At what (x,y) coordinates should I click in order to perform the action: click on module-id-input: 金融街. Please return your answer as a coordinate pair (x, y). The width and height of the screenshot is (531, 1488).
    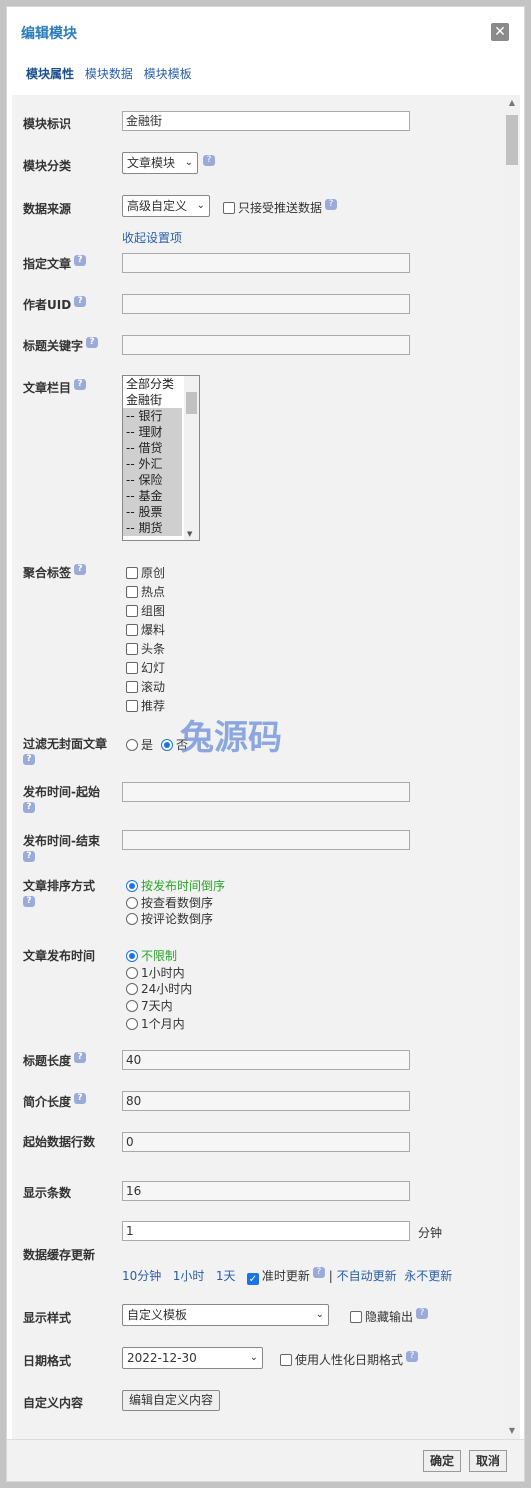
    Looking at the image, I should click on (266, 121).